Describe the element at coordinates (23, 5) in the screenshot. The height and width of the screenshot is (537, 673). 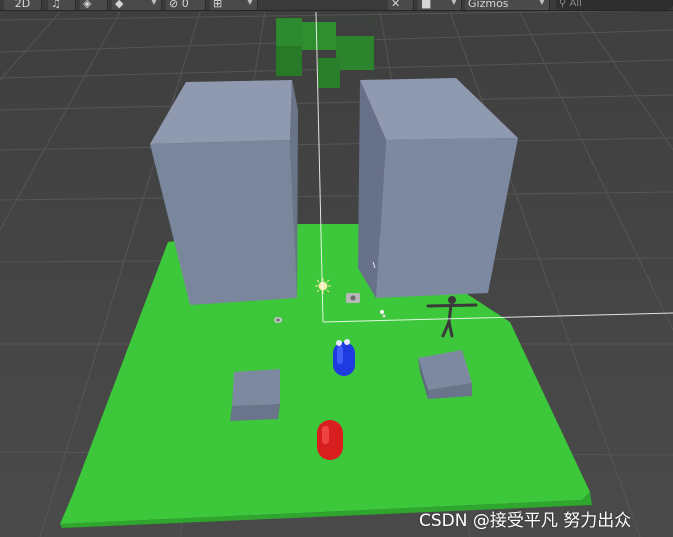
I see `2d-mode-button: 2D` at that location.